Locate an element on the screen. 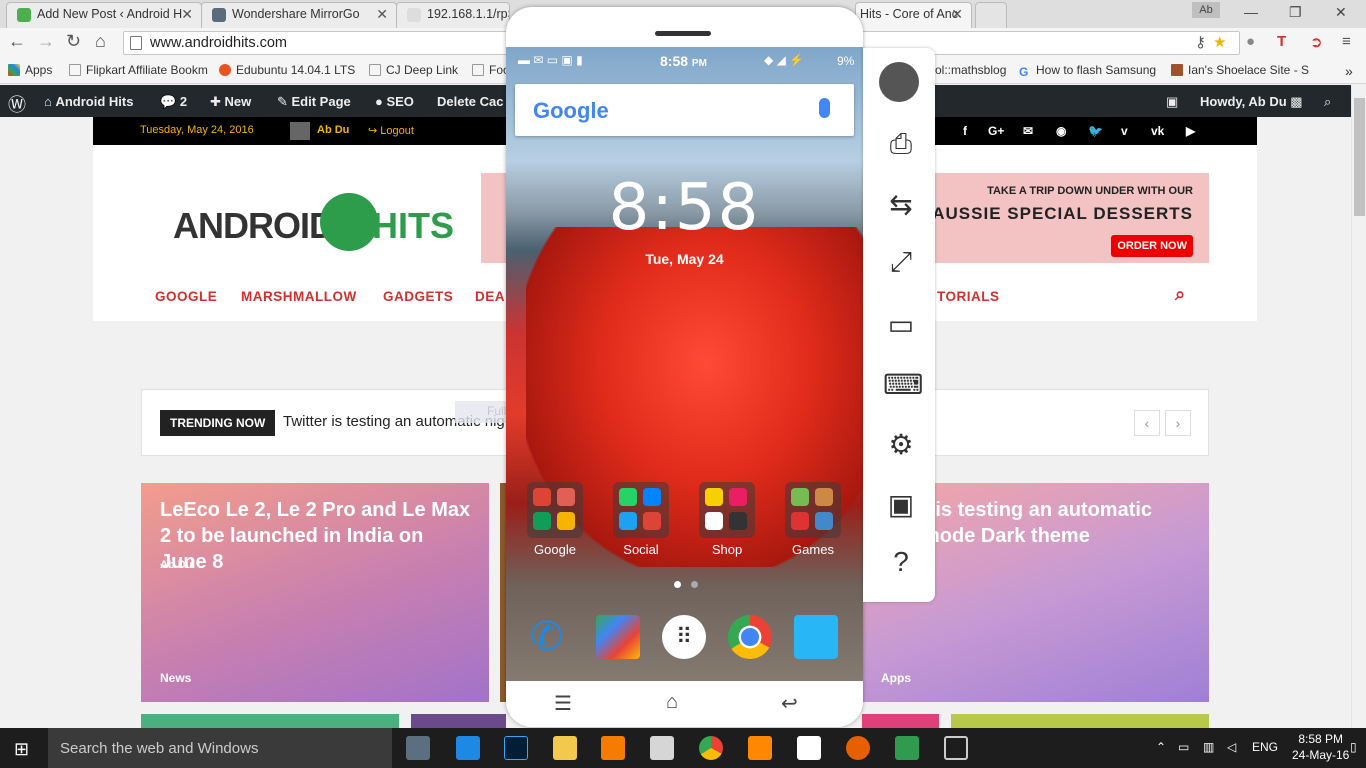 The height and width of the screenshot is (768, 1366). back-nav-icon: ↩ is located at coordinates (789, 703).